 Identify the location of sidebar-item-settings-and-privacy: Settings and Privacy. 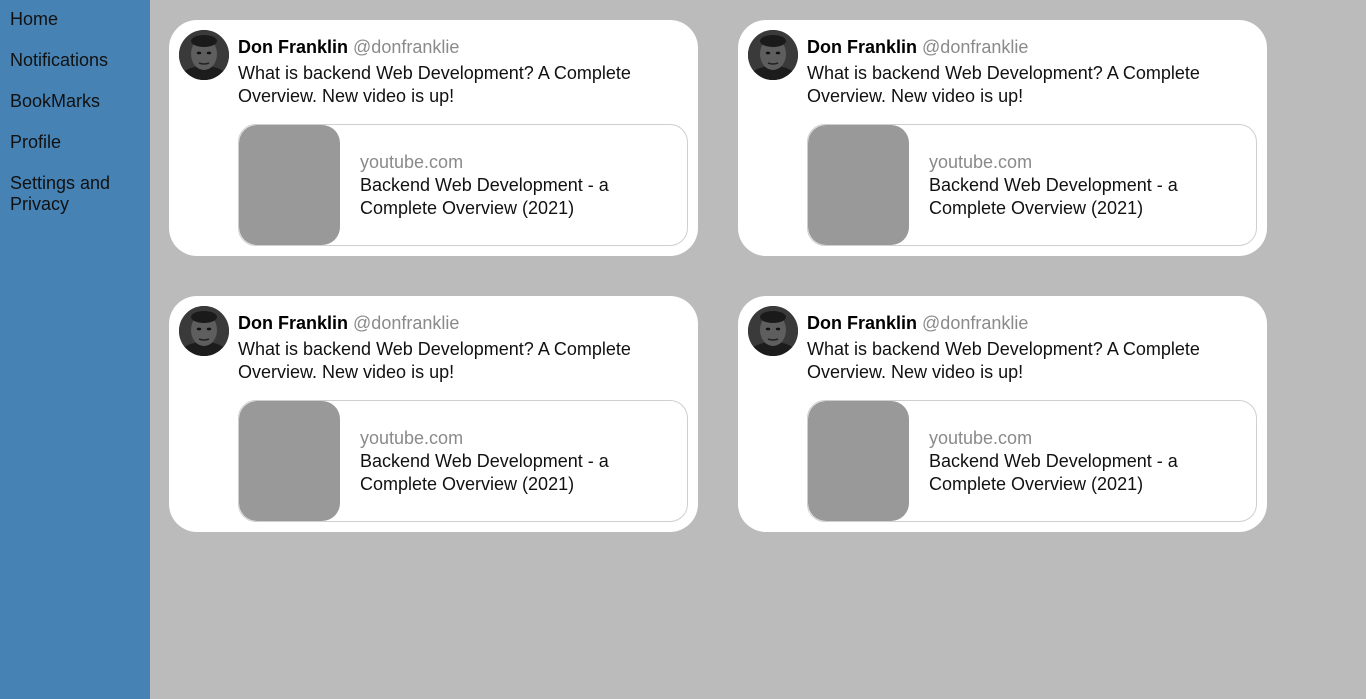
(70, 194).